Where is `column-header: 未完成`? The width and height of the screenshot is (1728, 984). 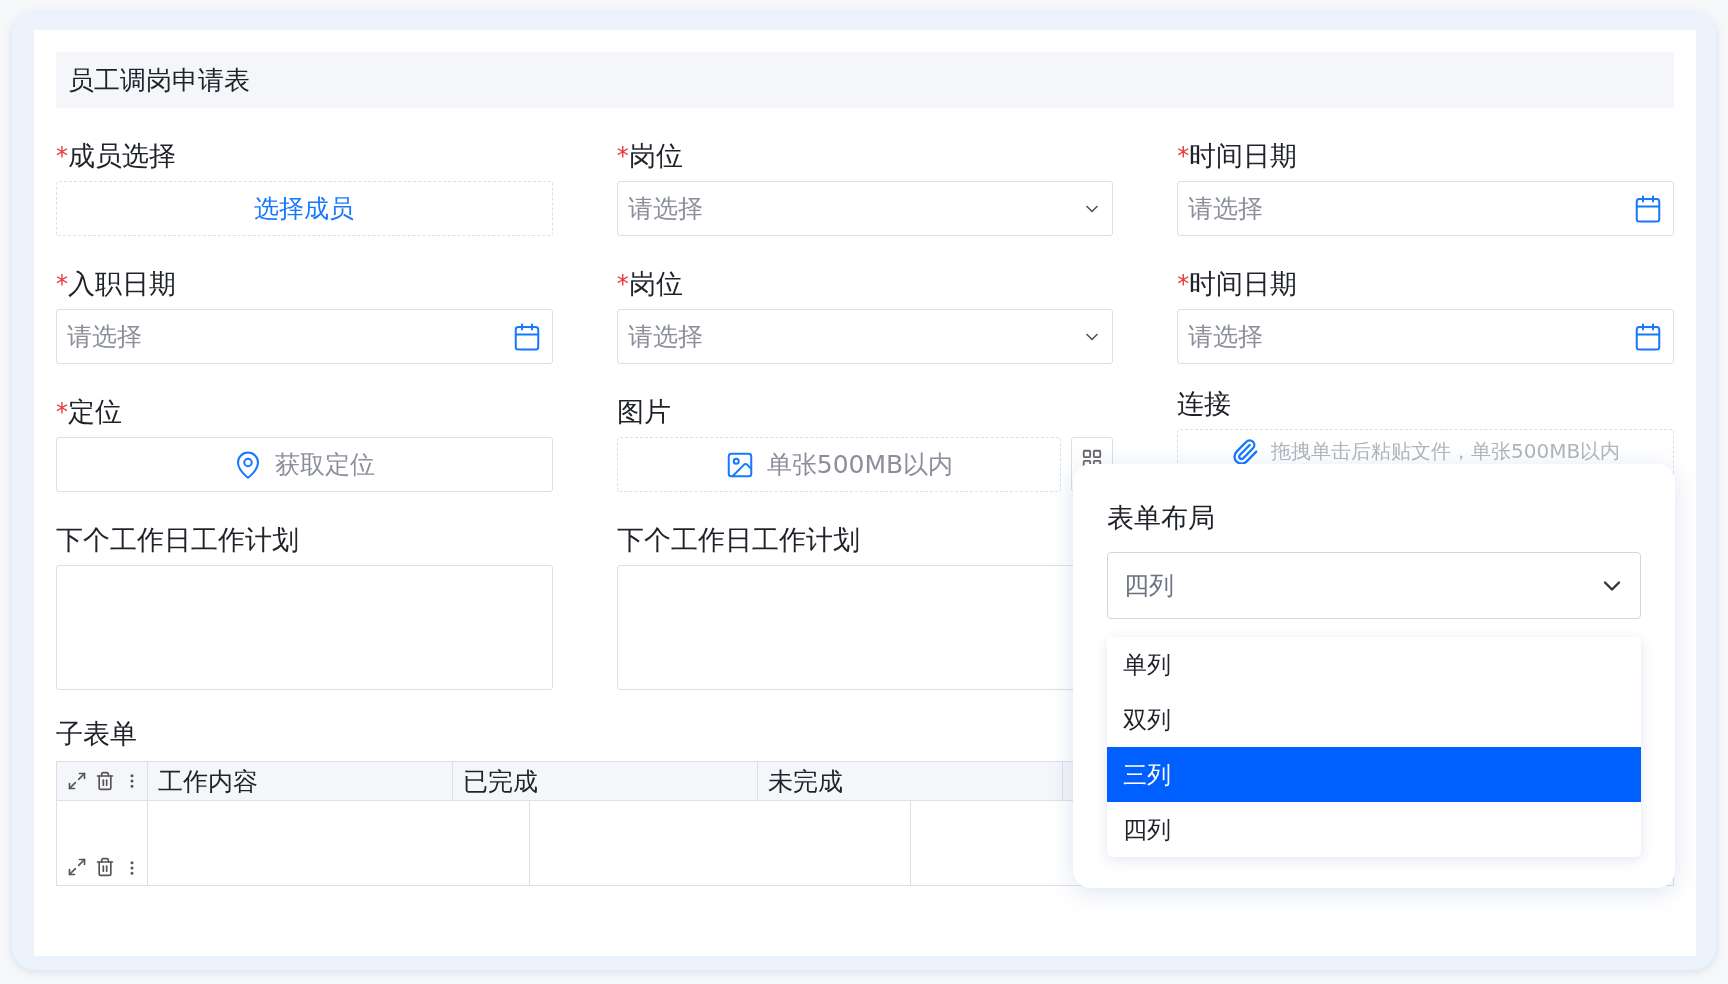
column-header: 未完成 is located at coordinates (910, 781).